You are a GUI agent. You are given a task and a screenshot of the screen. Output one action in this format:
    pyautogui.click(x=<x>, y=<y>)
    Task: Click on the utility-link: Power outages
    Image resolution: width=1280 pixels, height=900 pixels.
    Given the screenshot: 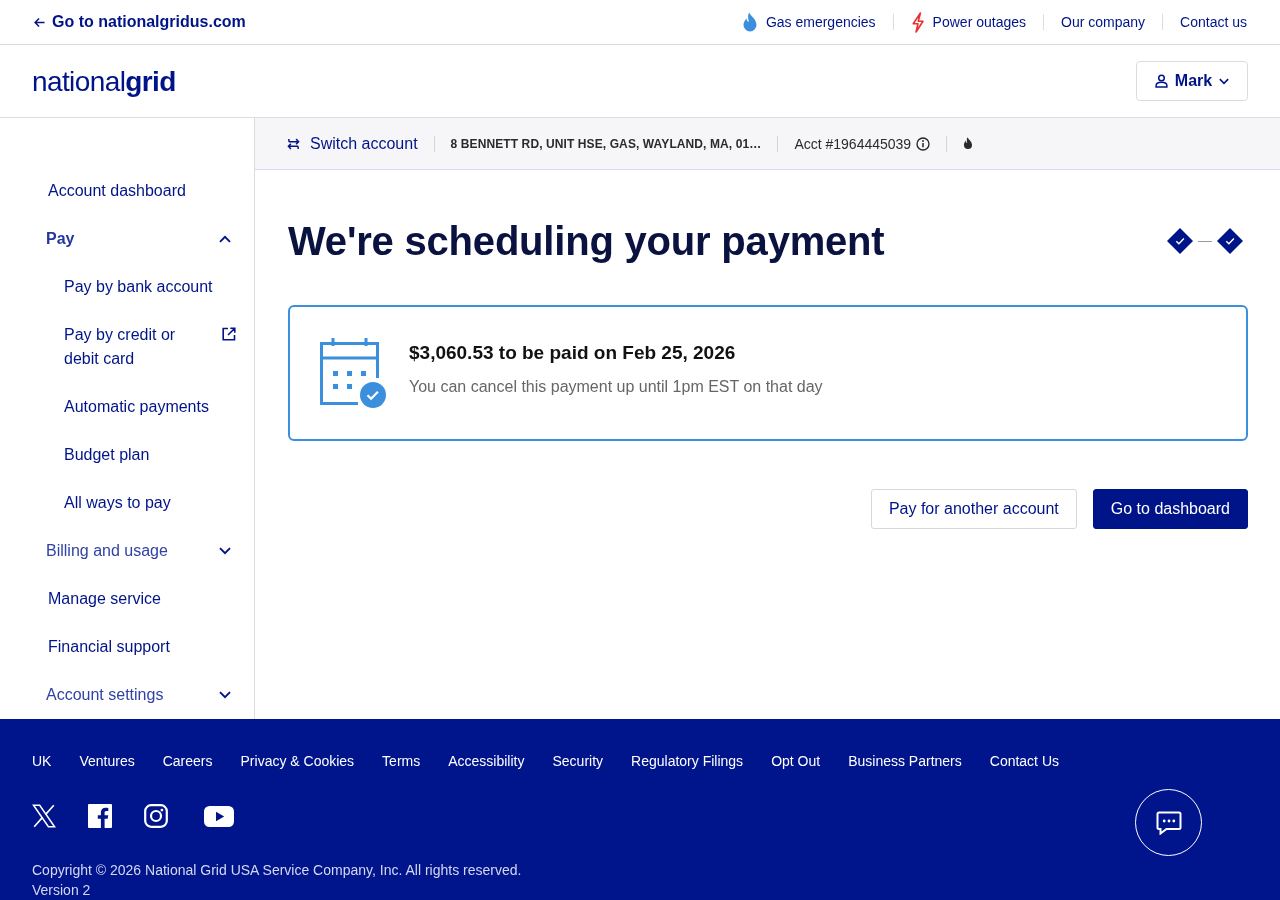 What is the action you would take?
    pyautogui.click(x=968, y=22)
    